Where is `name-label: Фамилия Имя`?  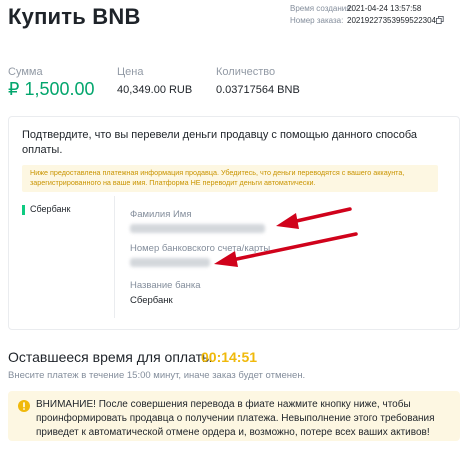 name-label: Фамилия Имя is located at coordinates (161, 214).